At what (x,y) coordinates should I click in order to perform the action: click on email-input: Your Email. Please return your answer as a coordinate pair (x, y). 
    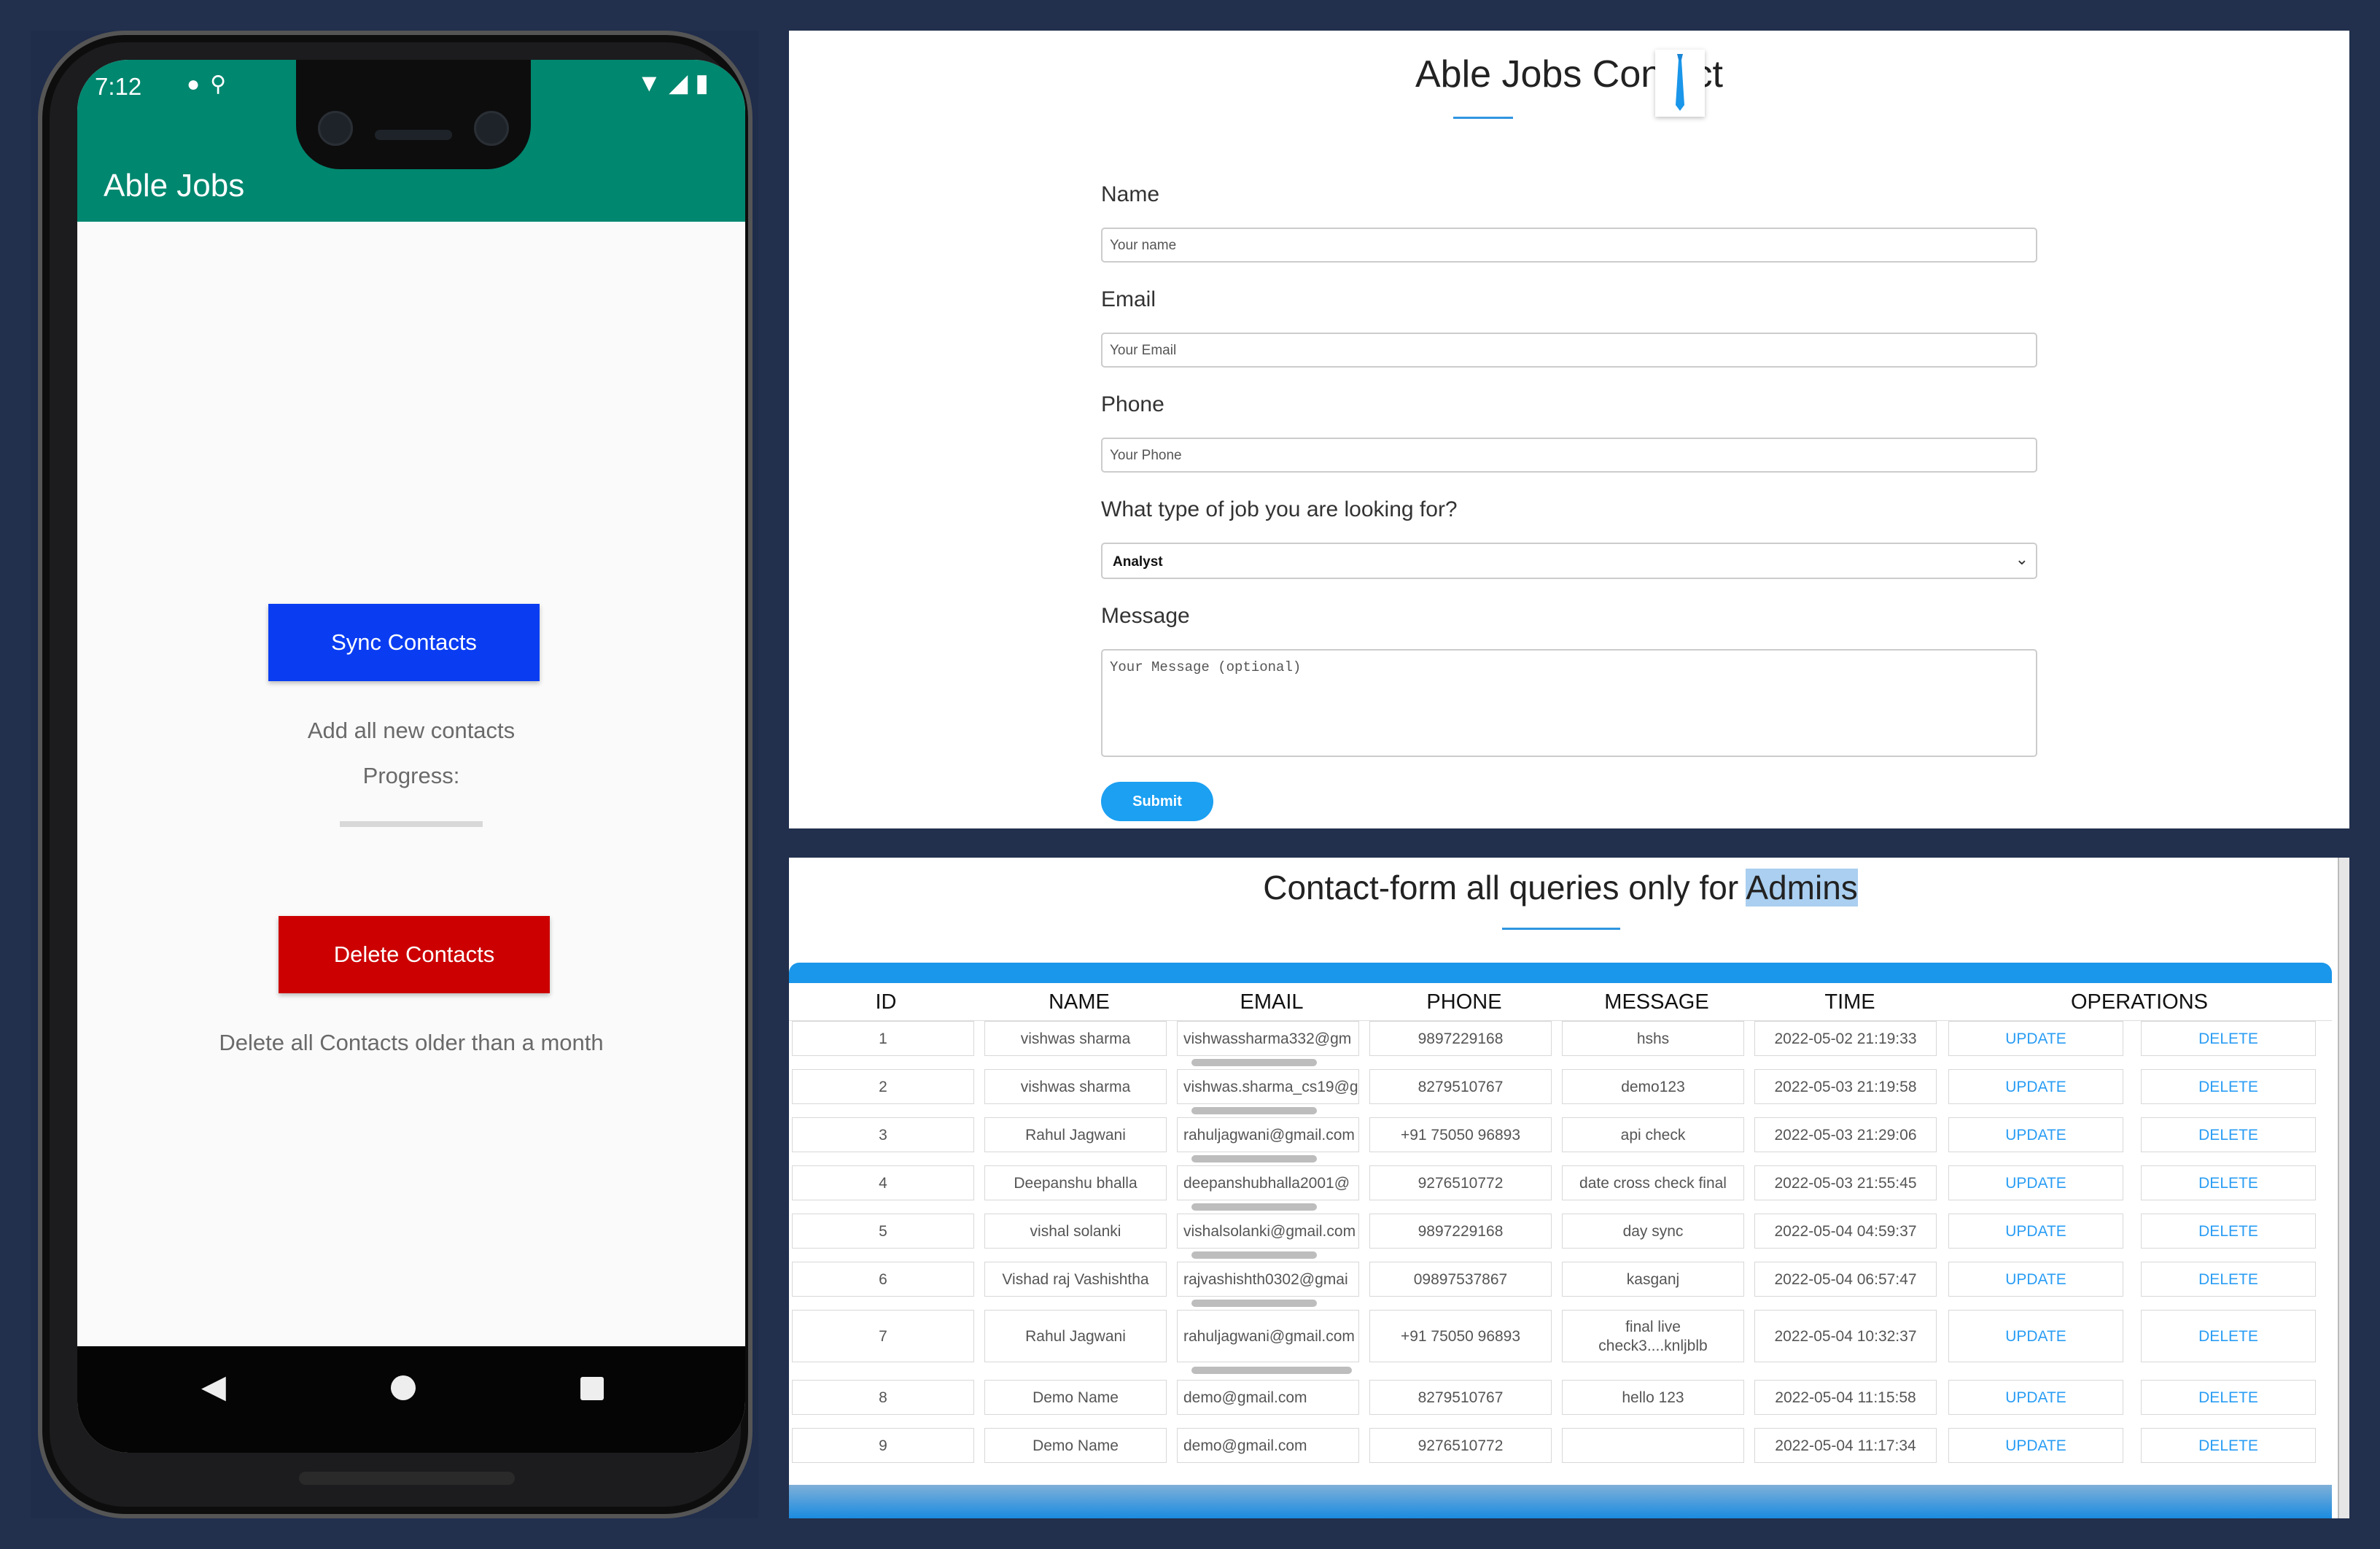
    Looking at the image, I should click on (1569, 350).